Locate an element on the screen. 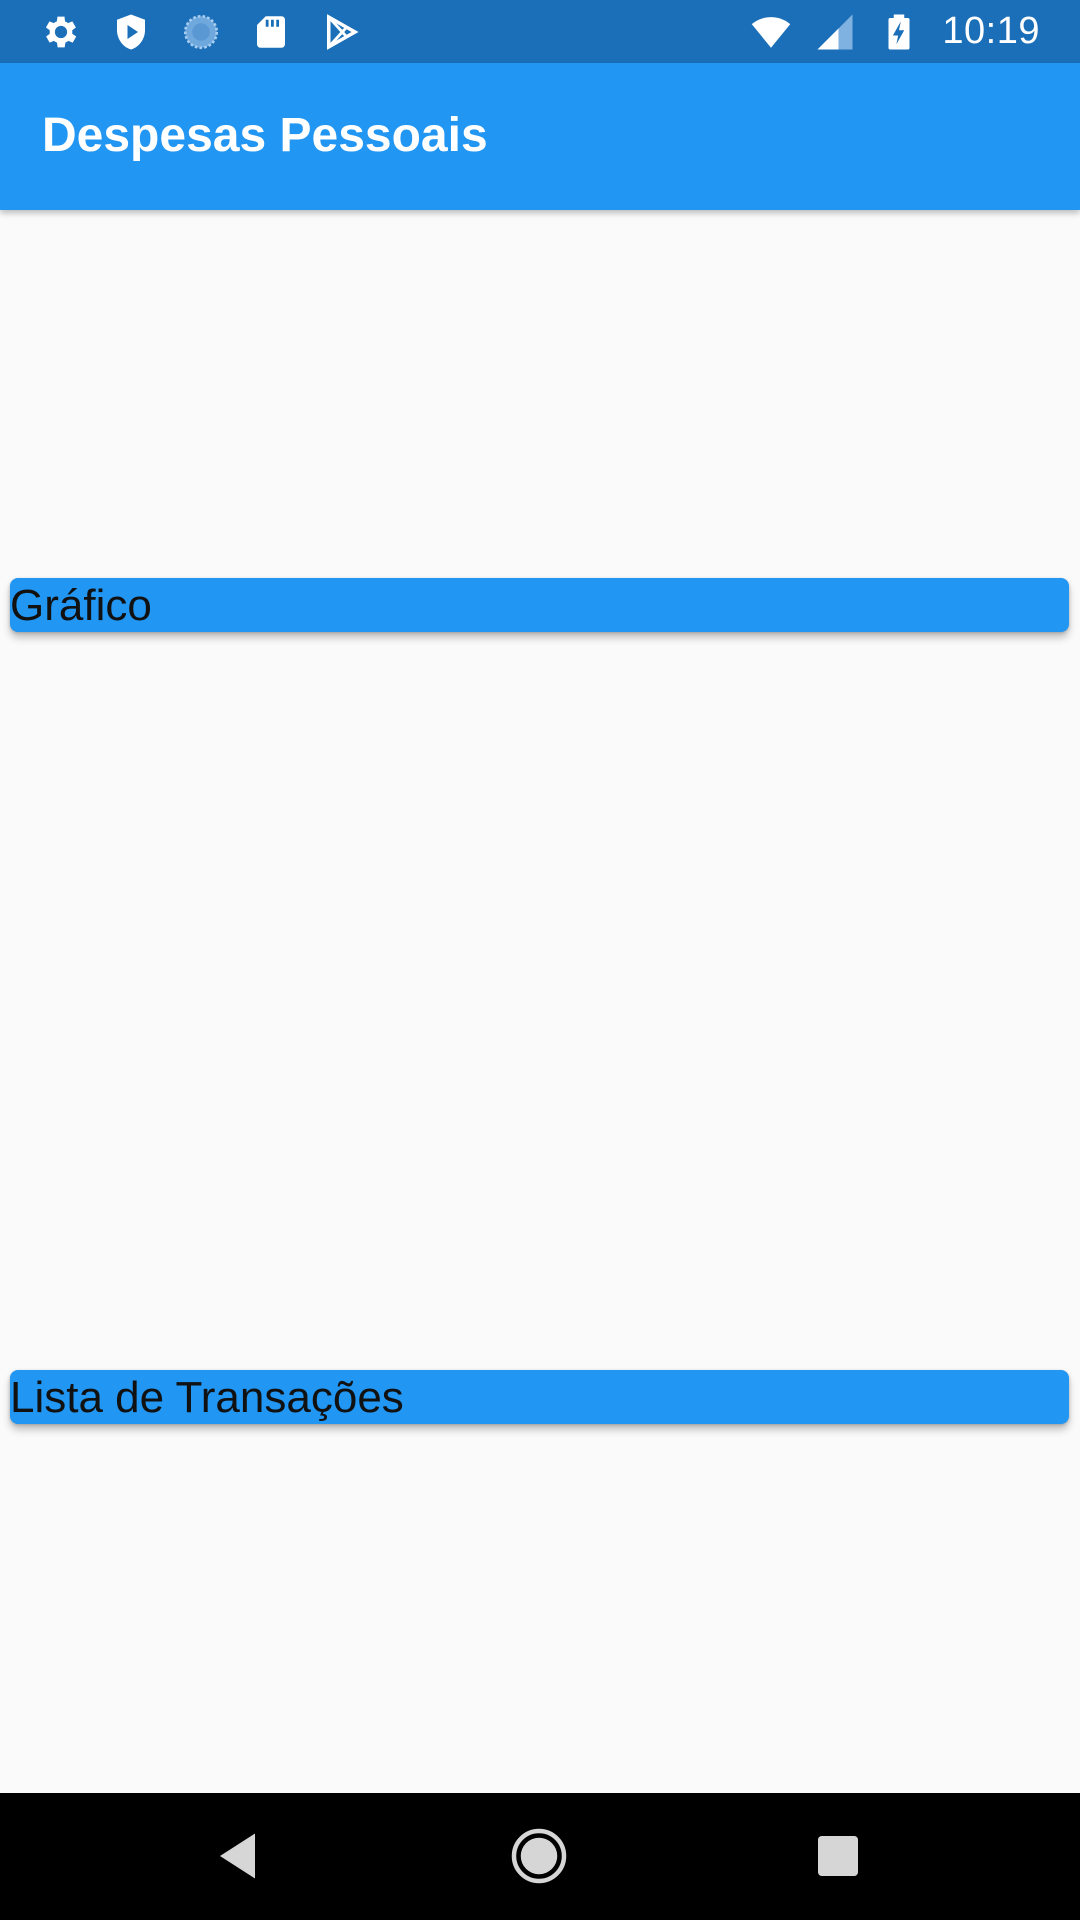 The image size is (1080, 1920). recents-button is located at coordinates (838, 1856).